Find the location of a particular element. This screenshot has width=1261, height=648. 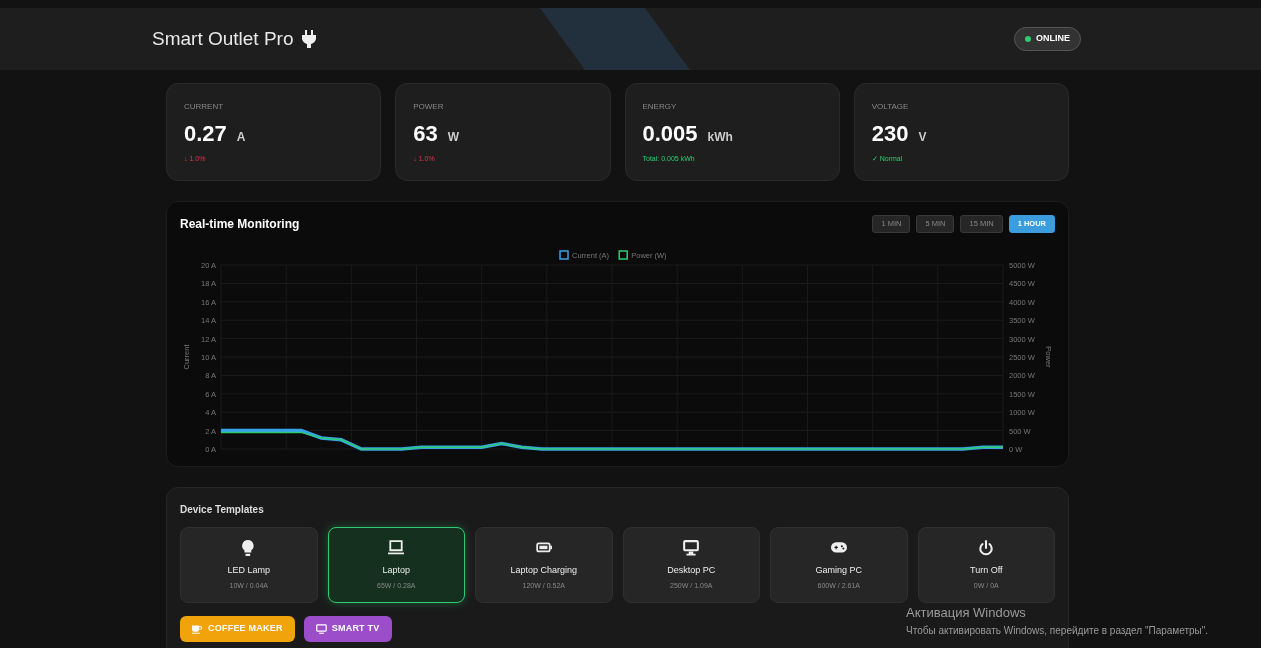

metric-unit: A is located at coordinates (241, 137).